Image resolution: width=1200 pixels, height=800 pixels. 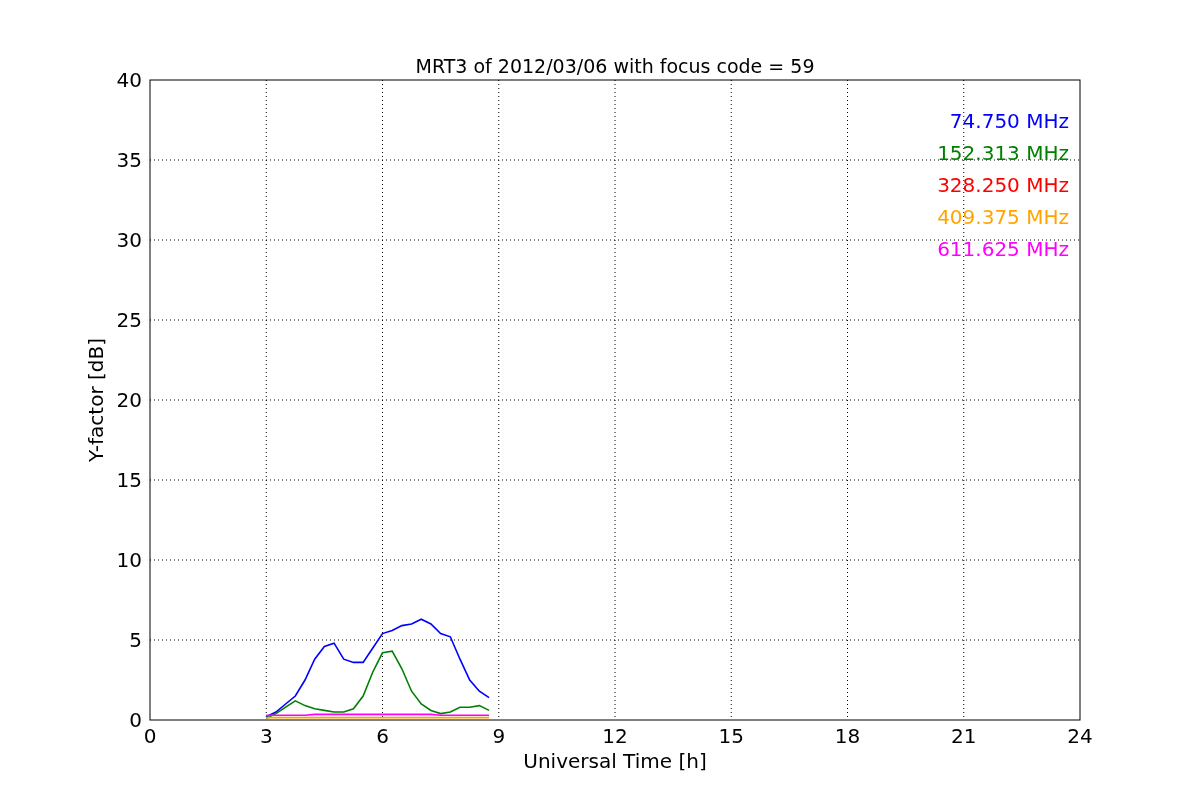 What do you see at coordinates (129, 400) in the screenshot?
I see `y-tick-label: 20` at bounding box center [129, 400].